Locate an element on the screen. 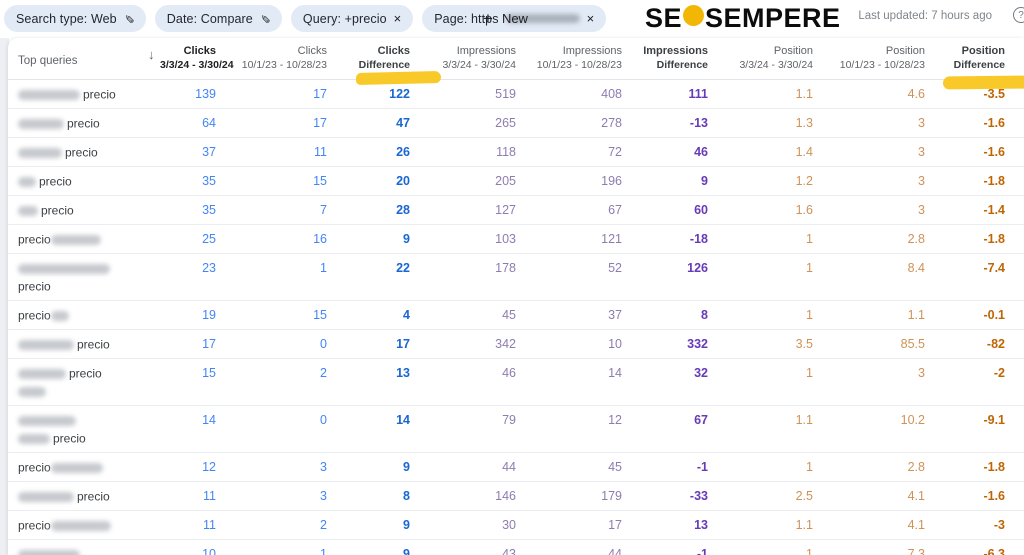 This screenshot has height=555, width=1024. column-header-impressions-previous: Impressions 10/1/23 - 10/28/23 is located at coordinates (569, 58).